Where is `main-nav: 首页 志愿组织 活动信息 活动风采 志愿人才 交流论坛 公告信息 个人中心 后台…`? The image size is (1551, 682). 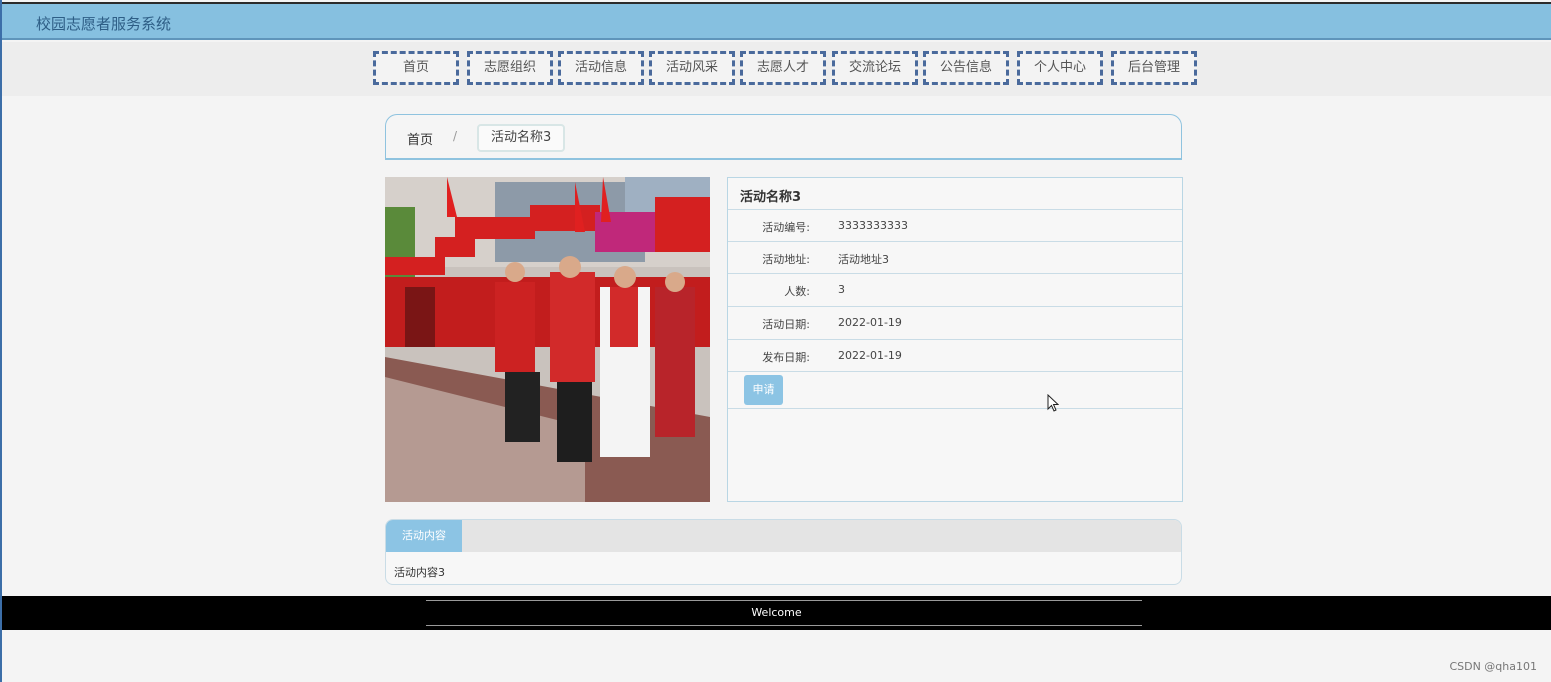
main-nav: 首页 志愿组织 活动信息 活动风采 志愿人才 交流论坛 公告信息 个人中心 后台… is located at coordinates (776, 69).